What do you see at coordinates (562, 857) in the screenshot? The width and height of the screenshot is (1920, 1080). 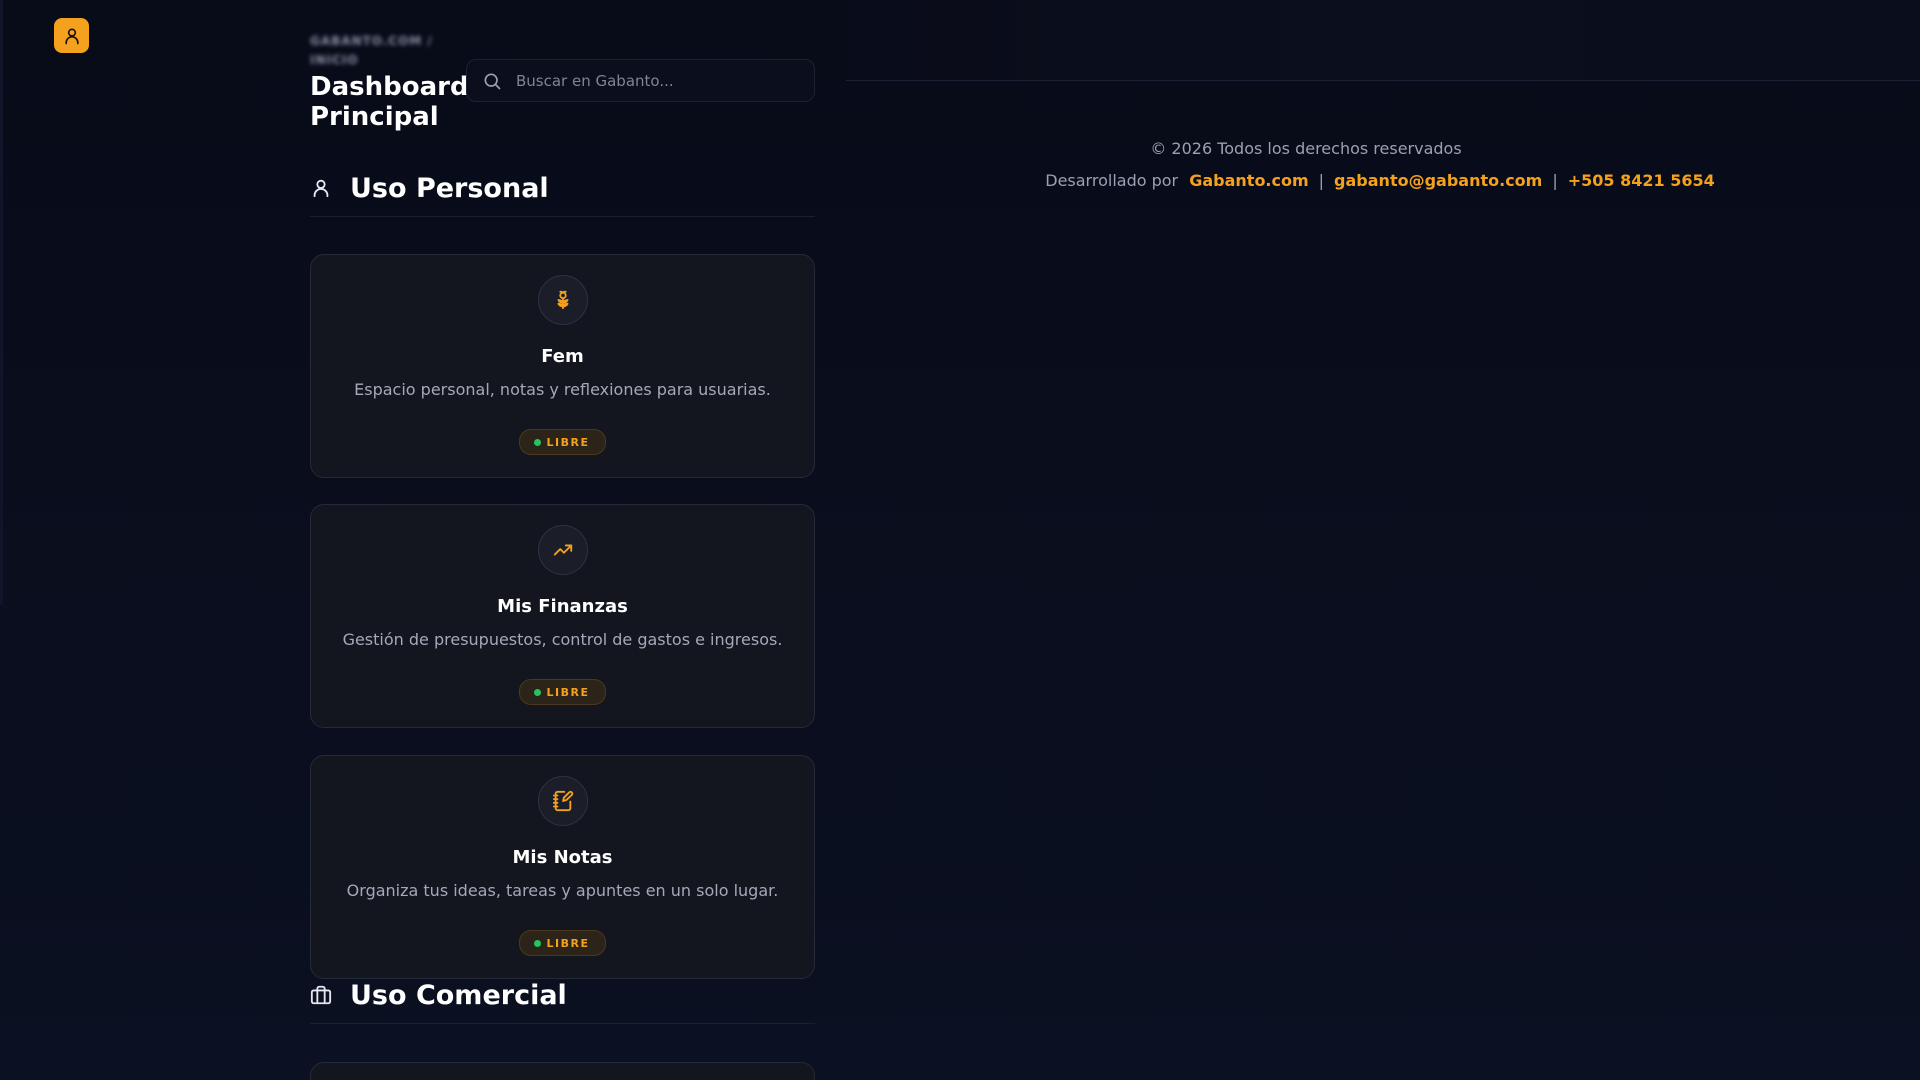 I see `card-title: Mis Notas` at bounding box center [562, 857].